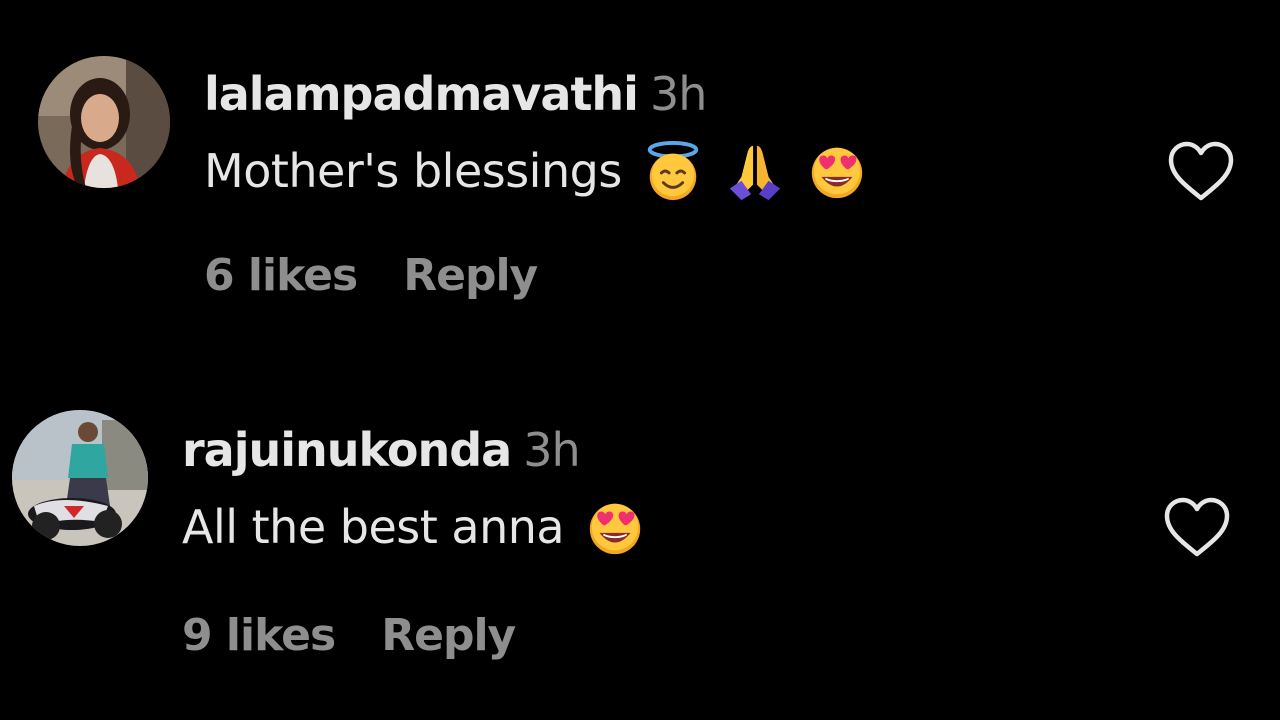 Image resolution: width=1280 pixels, height=720 pixels. What do you see at coordinates (349, 636) in the screenshot?
I see `comment-meta: 9 likes Reply` at bounding box center [349, 636].